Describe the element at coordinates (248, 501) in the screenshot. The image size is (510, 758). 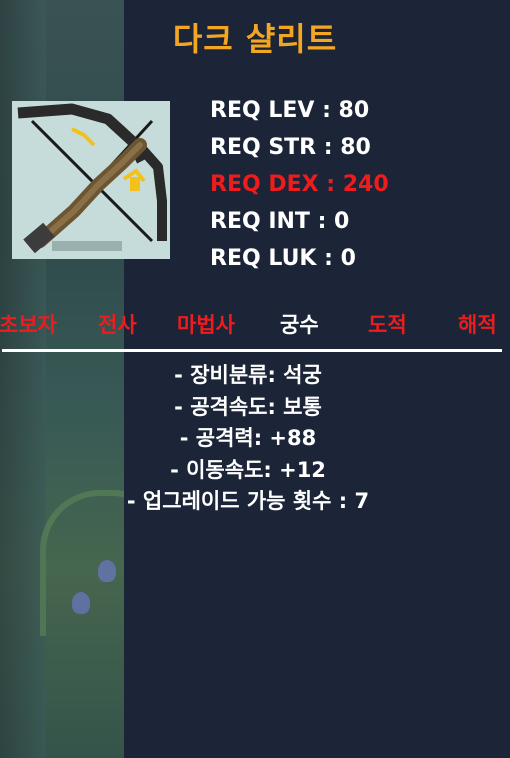
I see `stat-upgrades: - 업그레이드 가능 횟수 : 7` at that location.